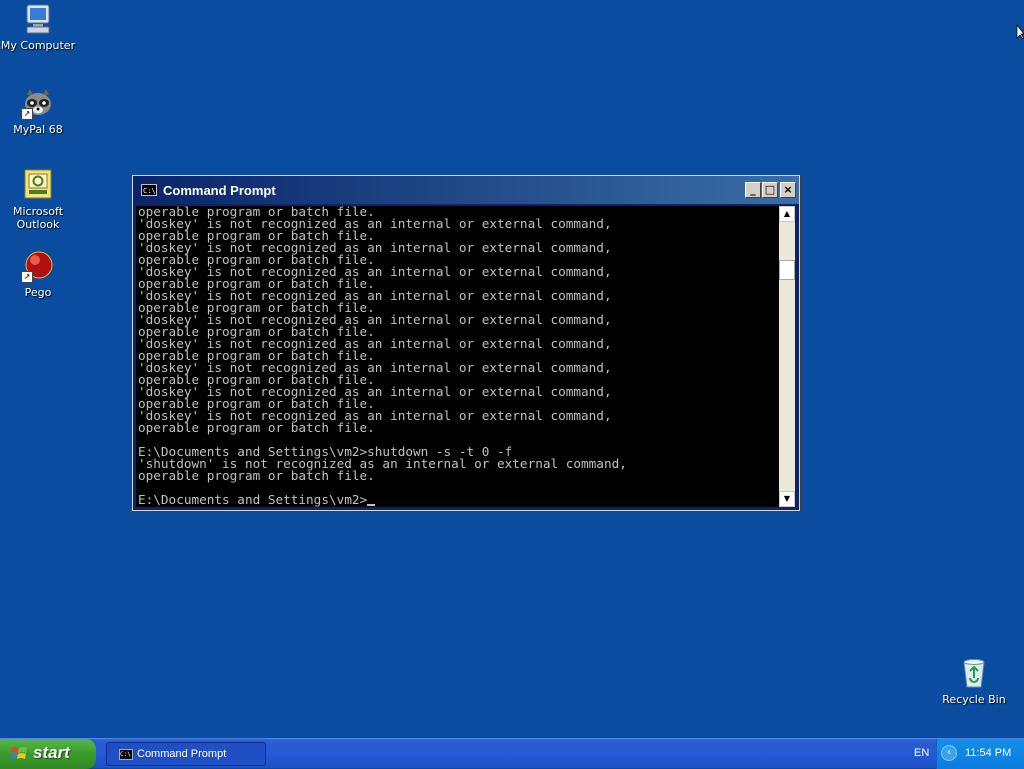 This screenshot has width=1024, height=769. Describe the element at coordinates (38, 266) in the screenshot. I see `red-ball-icon: ↗` at that location.